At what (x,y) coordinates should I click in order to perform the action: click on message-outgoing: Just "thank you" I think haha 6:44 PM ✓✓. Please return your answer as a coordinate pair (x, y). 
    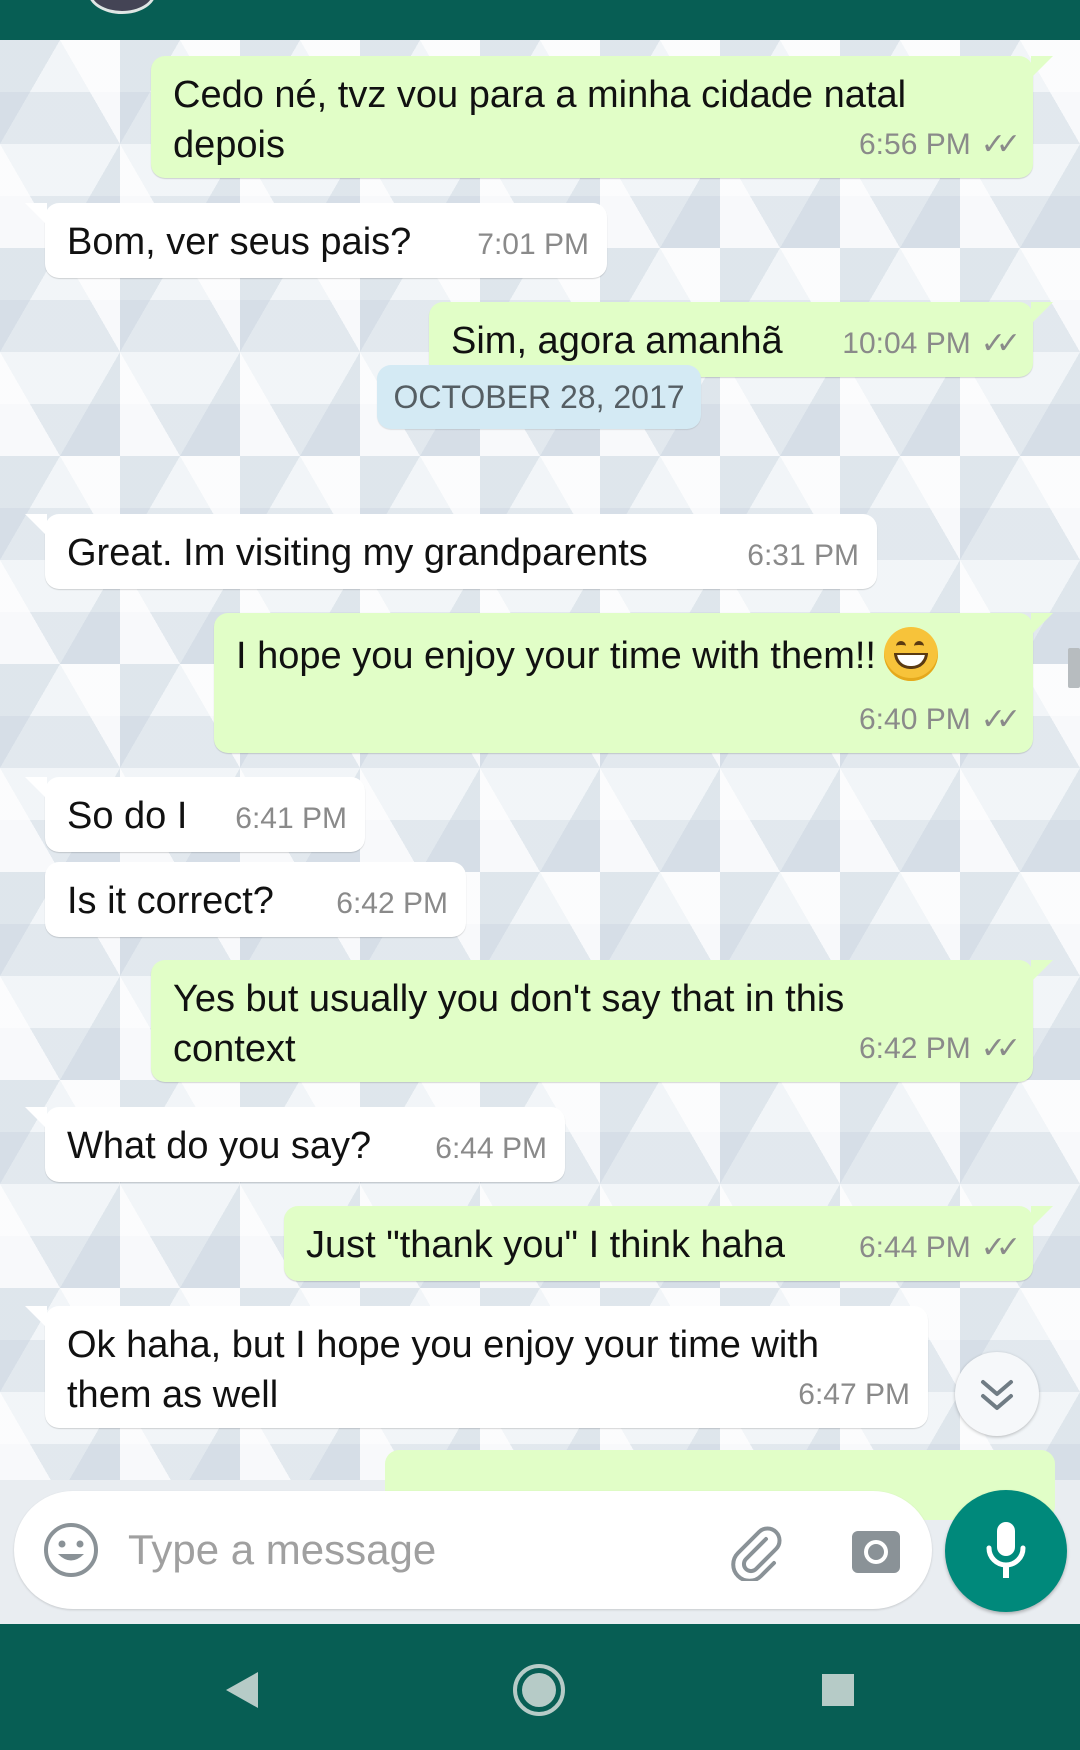
    Looking at the image, I should click on (668, 1243).